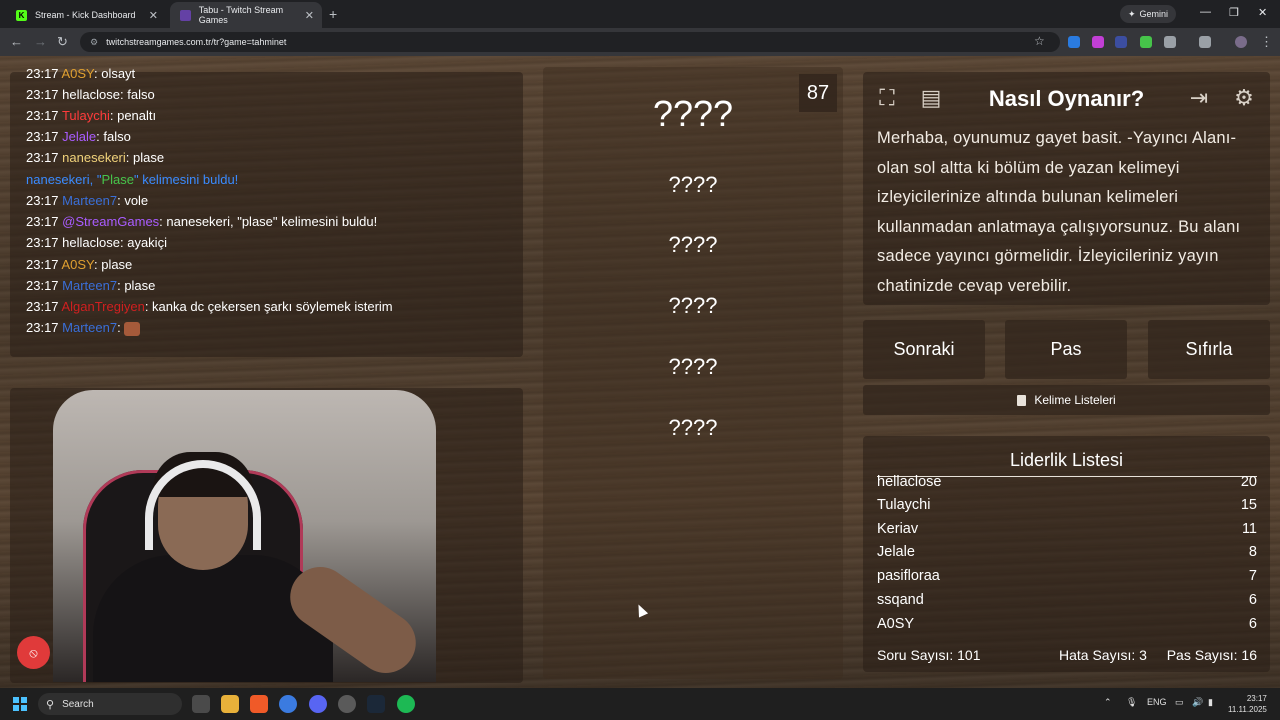 This screenshot has height=720, width=1280. I want to click on twitch-icon, so click(185, 15).